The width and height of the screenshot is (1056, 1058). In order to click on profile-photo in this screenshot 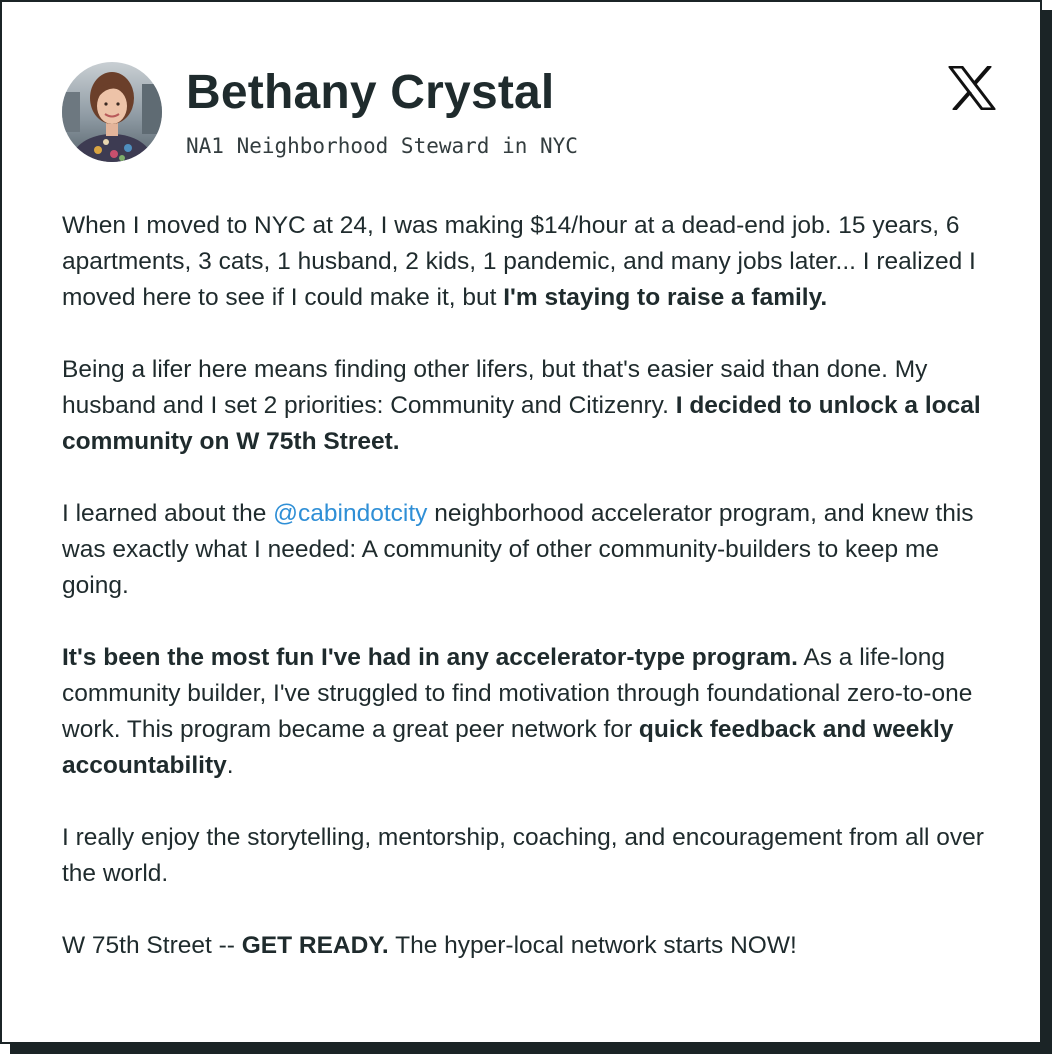, I will do `click(112, 112)`.